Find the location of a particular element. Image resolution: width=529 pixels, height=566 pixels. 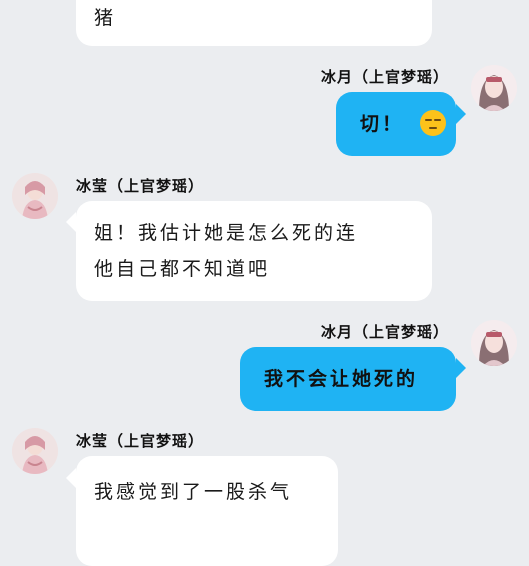

message-text-line: 他自己都不知道吧 is located at coordinates (182, 269).